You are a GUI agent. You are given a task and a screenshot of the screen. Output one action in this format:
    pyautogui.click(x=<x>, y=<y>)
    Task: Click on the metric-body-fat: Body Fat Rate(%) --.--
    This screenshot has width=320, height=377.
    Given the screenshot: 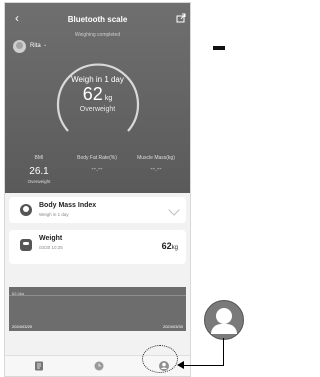 What is the action you would take?
    pyautogui.click(x=97, y=164)
    